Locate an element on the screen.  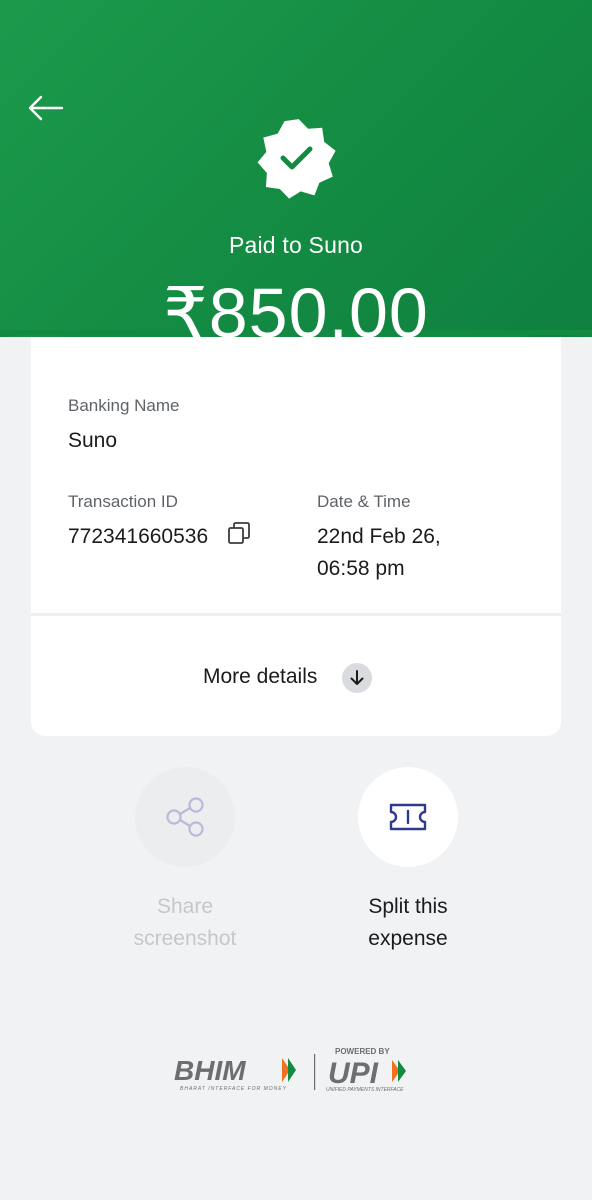
ticket-split-icon is located at coordinates (408, 817).